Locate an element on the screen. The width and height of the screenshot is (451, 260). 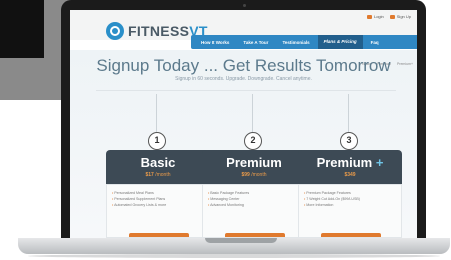
page-headline: Signup Today ... Get Results Tomorrow is located at coordinates (243, 65).